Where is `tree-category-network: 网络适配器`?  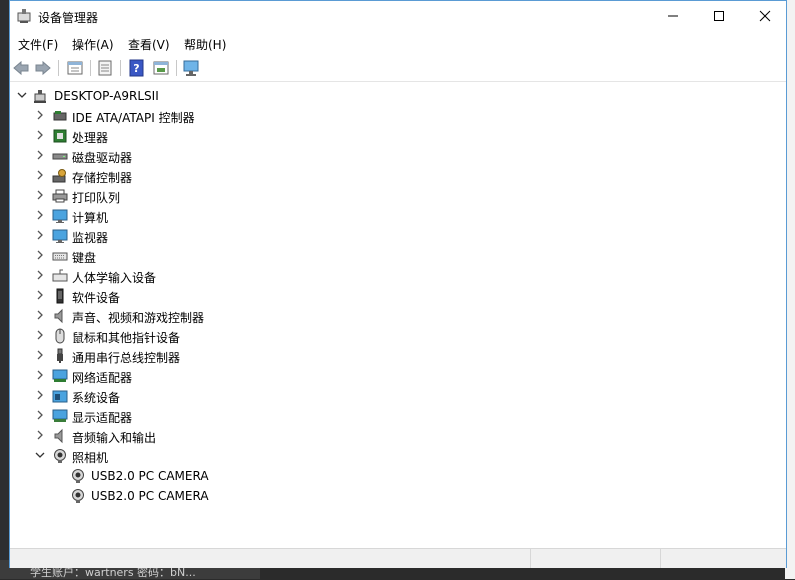 tree-category-network: 网络适配器 is located at coordinates (398, 376).